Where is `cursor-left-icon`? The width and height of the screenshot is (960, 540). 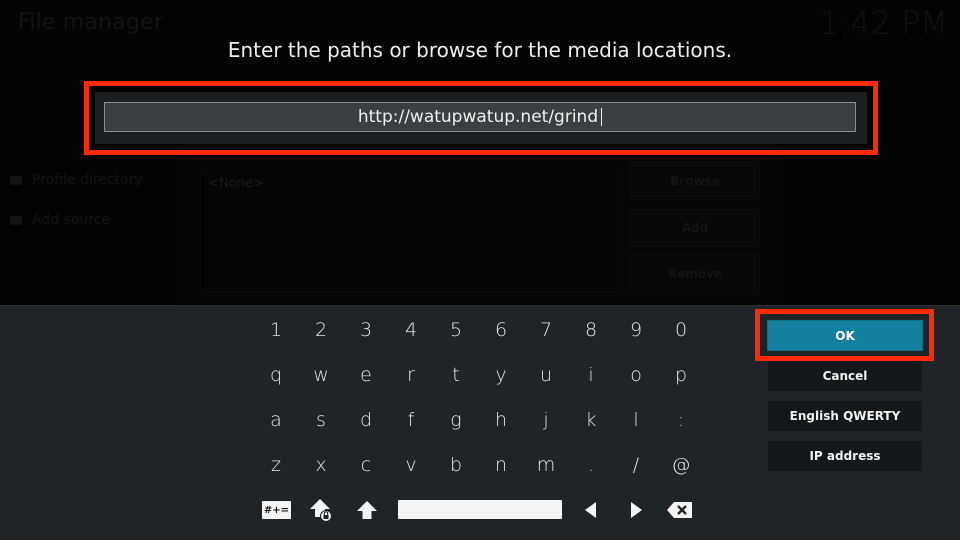
cursor-left-icon is located at coordinates (590, 510).